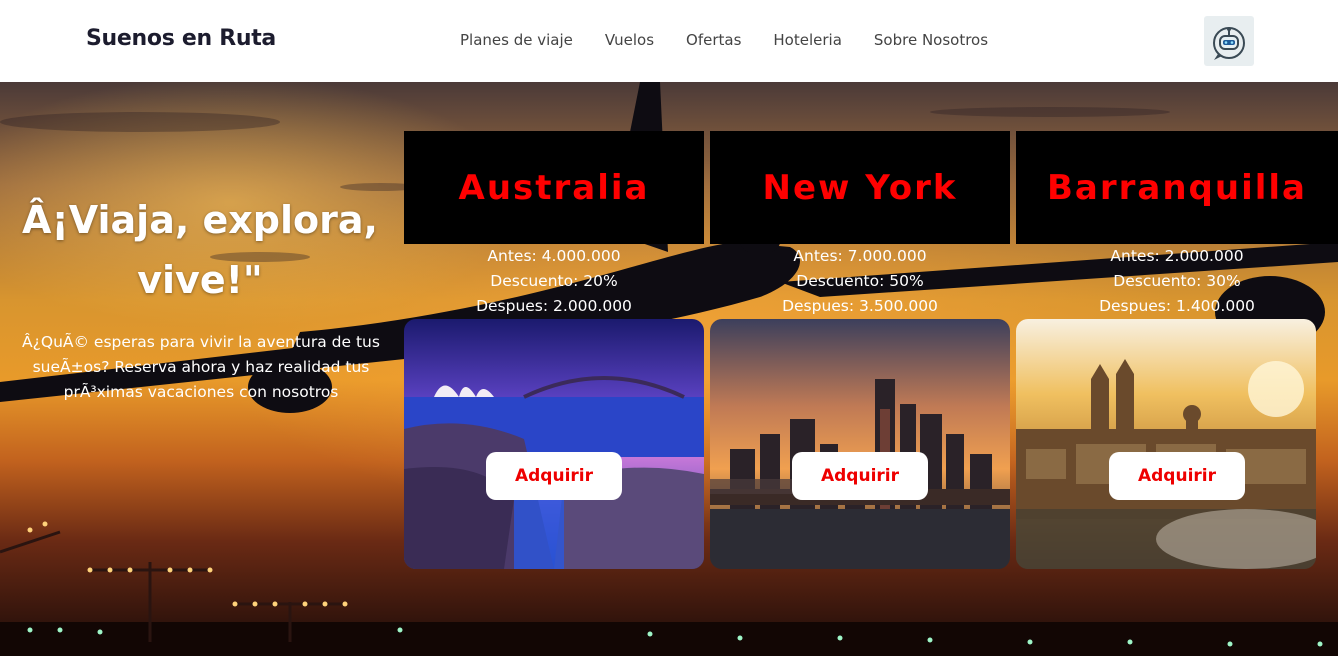 Image resolution: width=1338 pixels, height=656 pixels. Describe the element at coordinates (1166, 444) in the screenshot. I see `offer-image-barranquilla` at that location.